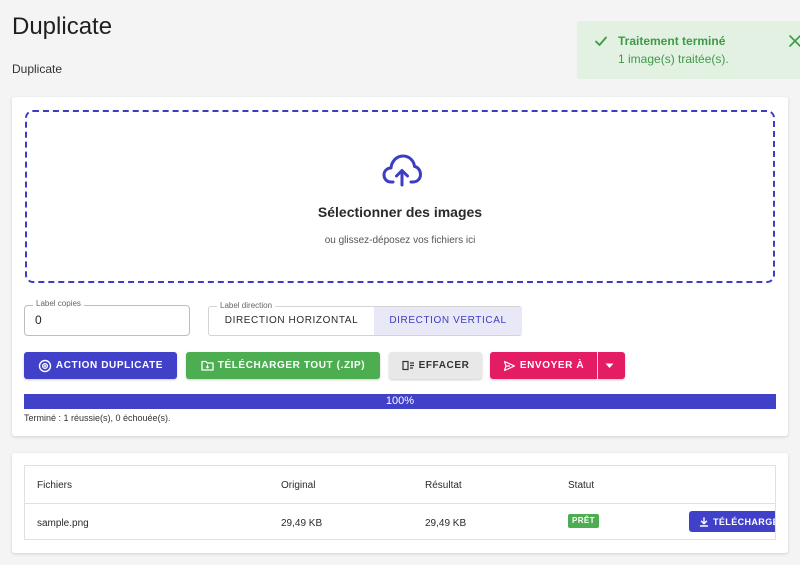 The image size is (800, 565). What do you see at coordinates (448, 321) in the screenshot?
I see `direction-vertical-button: DIRECTION VERTICAL` at bounding box center [448, 321].